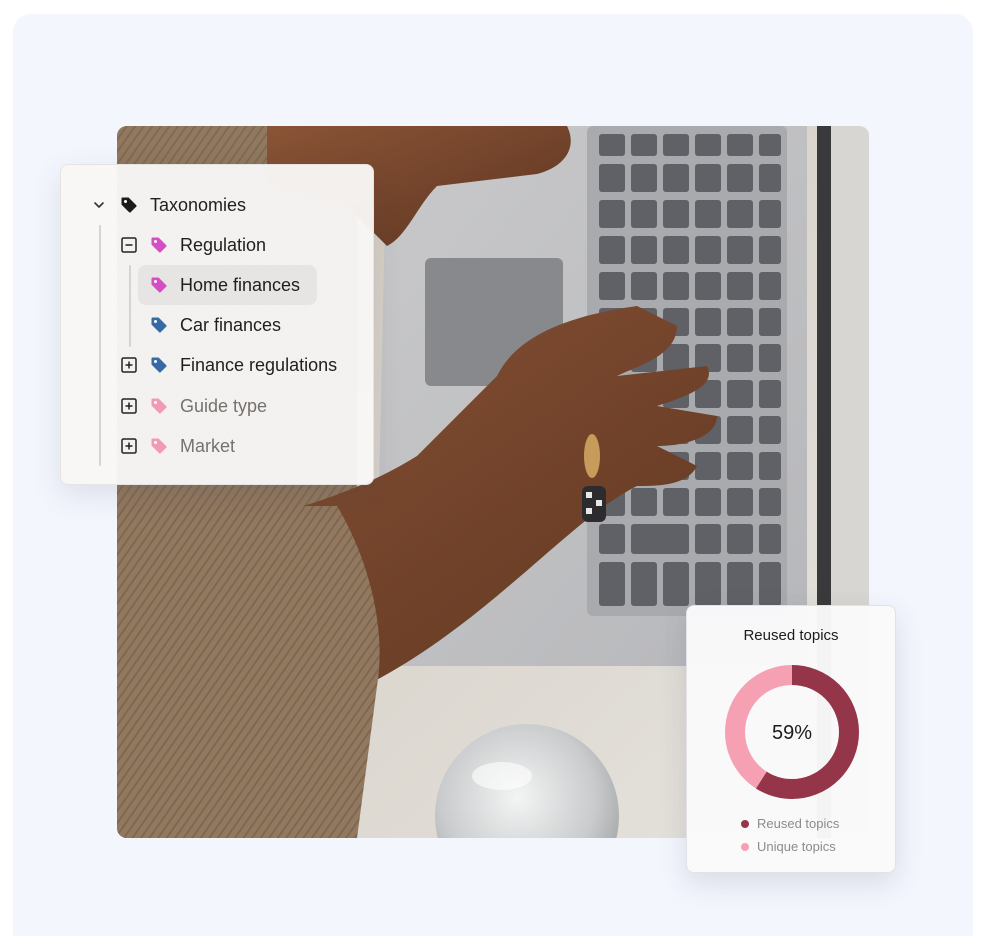  What do you see at coordinates (99, 205) in the screenshot?
I see `chevron-down-icon` at bounding box center [99, 205].